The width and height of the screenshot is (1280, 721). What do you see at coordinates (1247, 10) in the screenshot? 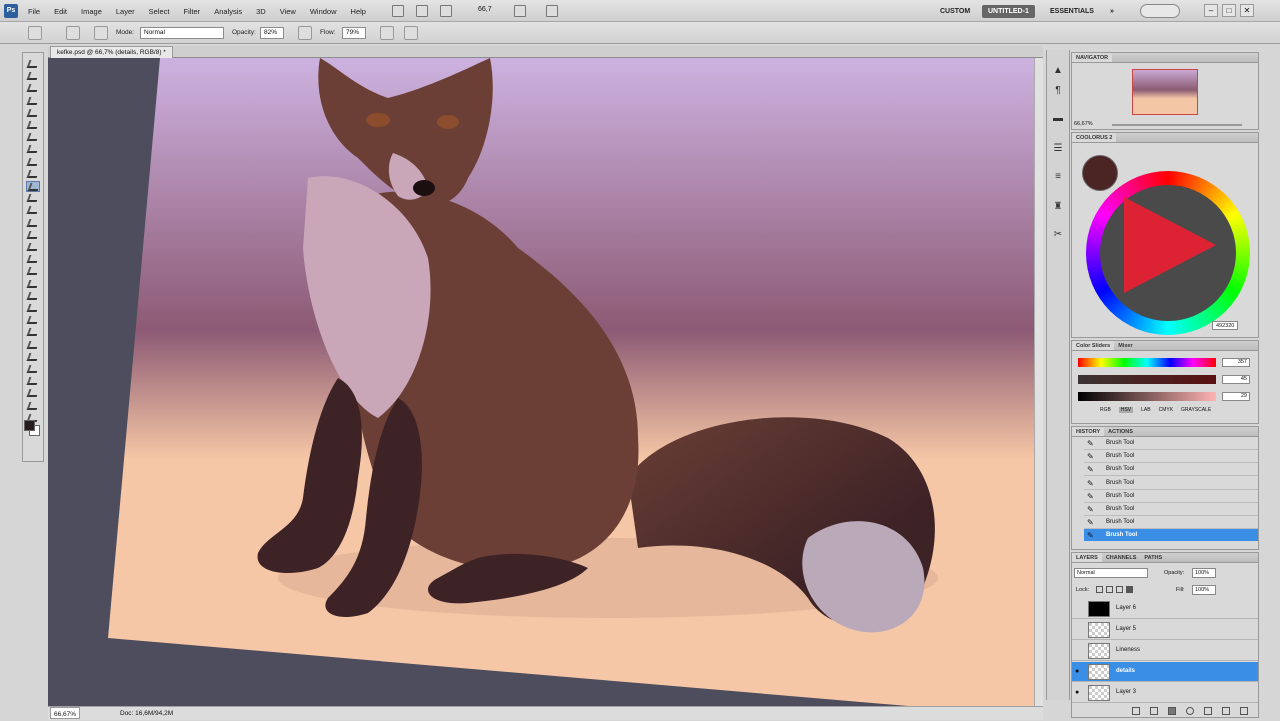
I see `close-button: ✕` at bounding box center [1247, 10].